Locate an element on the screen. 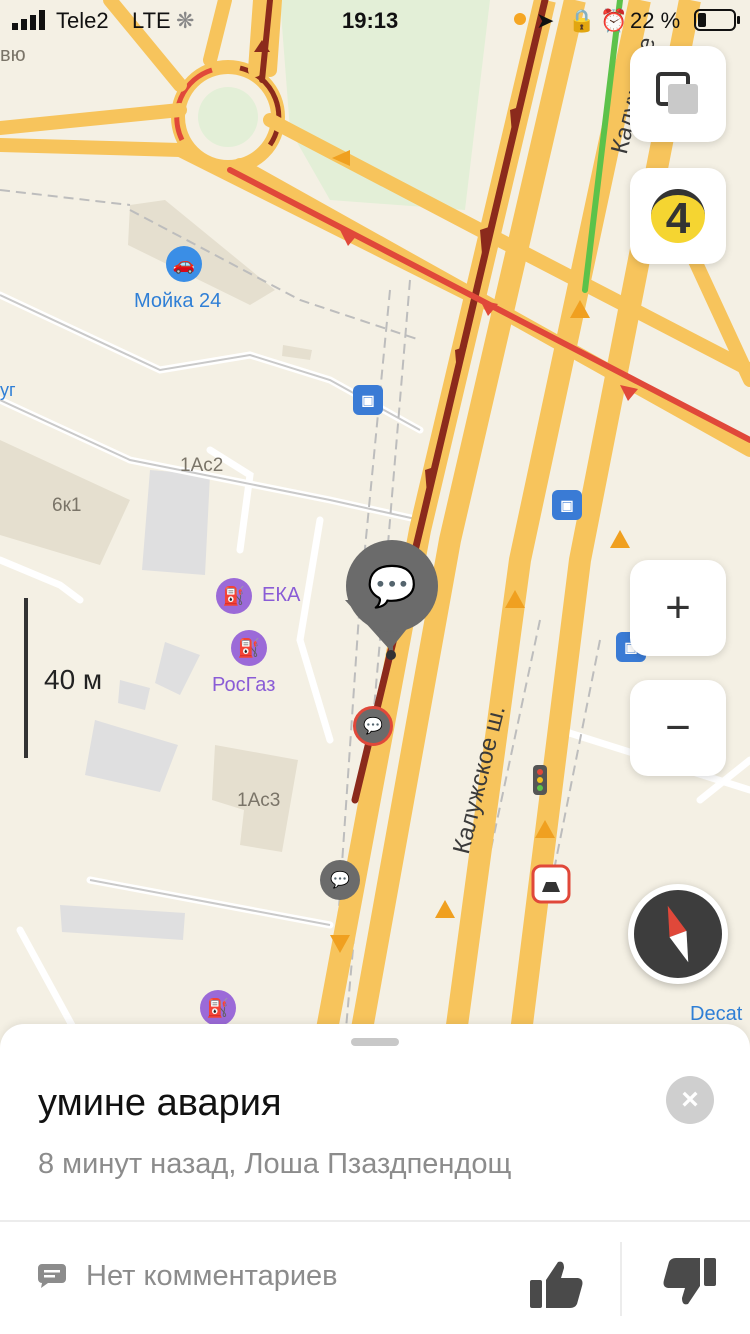 Image resolution: width=750 pixels, height=1334 pixels. gas-station-icon: ⛽ is located at coordinates (249, 648).